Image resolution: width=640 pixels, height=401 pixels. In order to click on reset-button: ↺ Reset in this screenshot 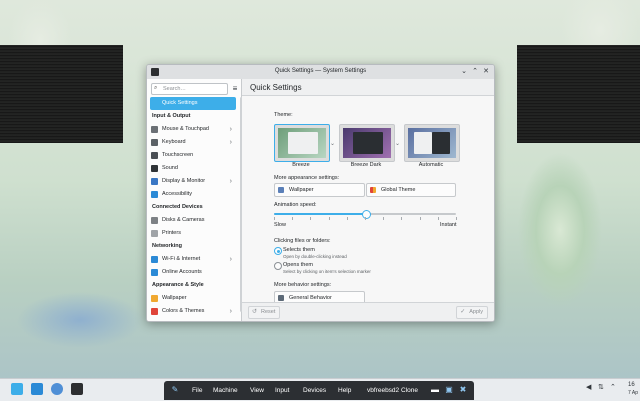, I will do `click(264, 312)`.